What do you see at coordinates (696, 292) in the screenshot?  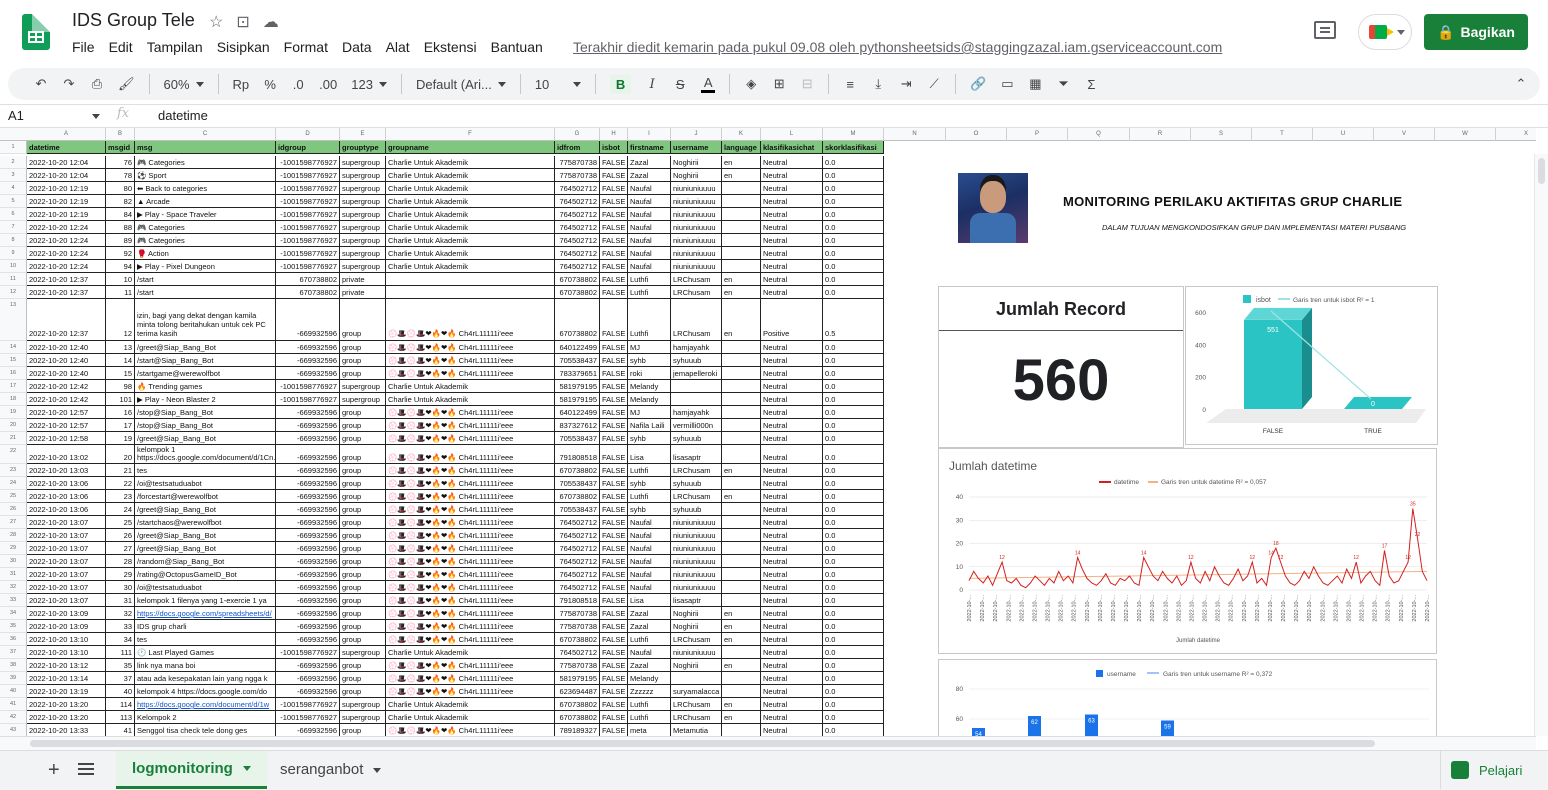 I see `cell: LRChusam` at bounding box center [696, 292].